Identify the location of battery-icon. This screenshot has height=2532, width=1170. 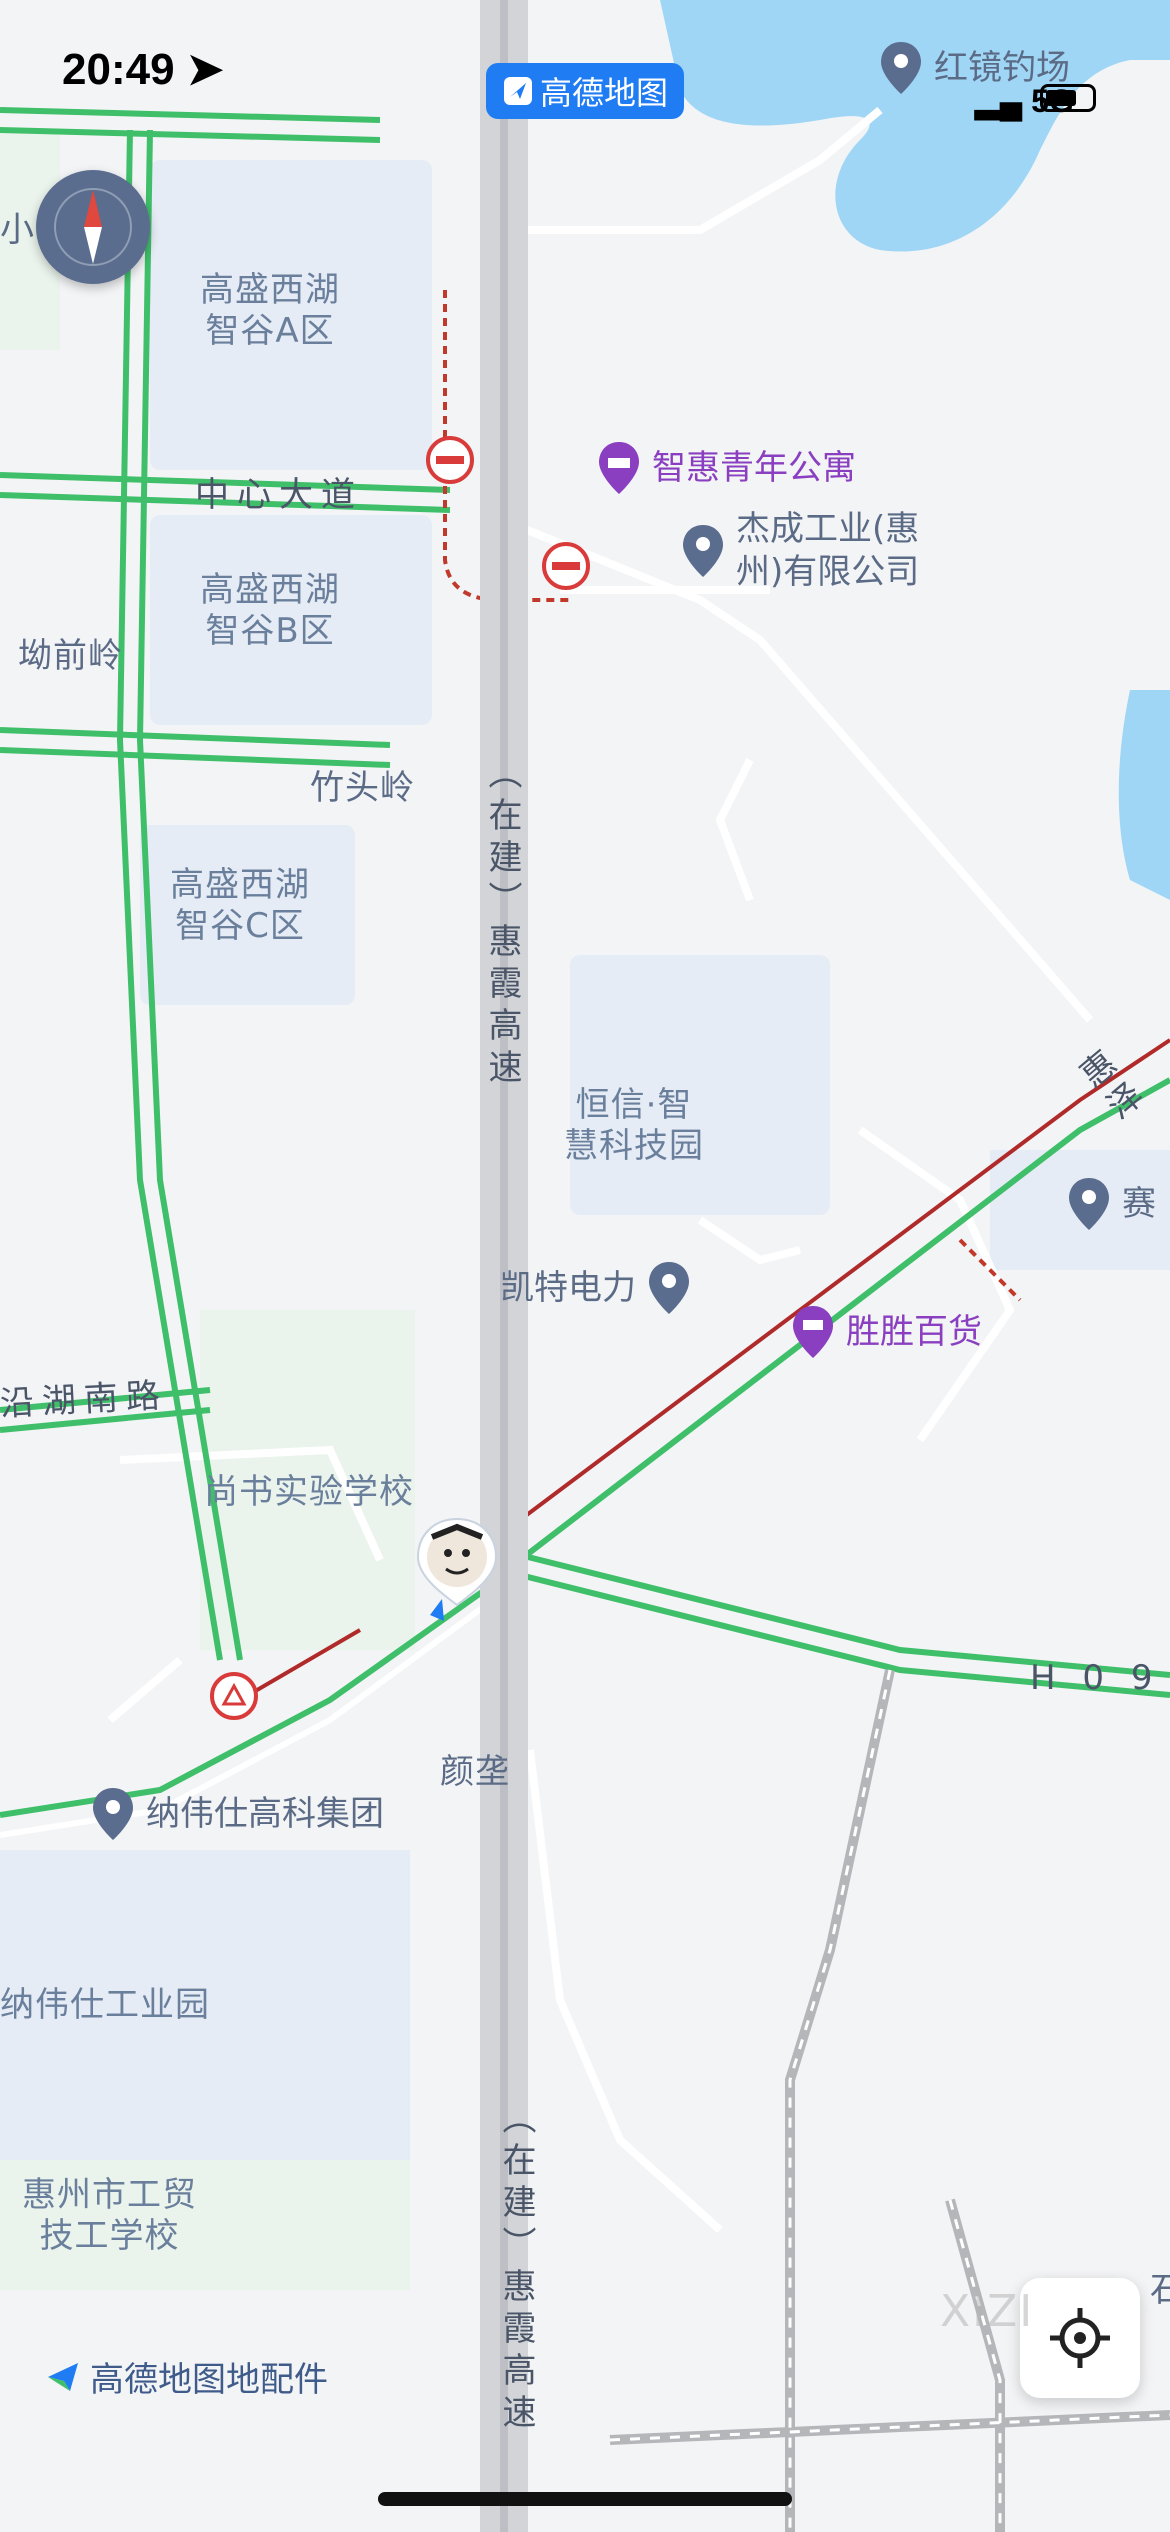
(1068, 98).